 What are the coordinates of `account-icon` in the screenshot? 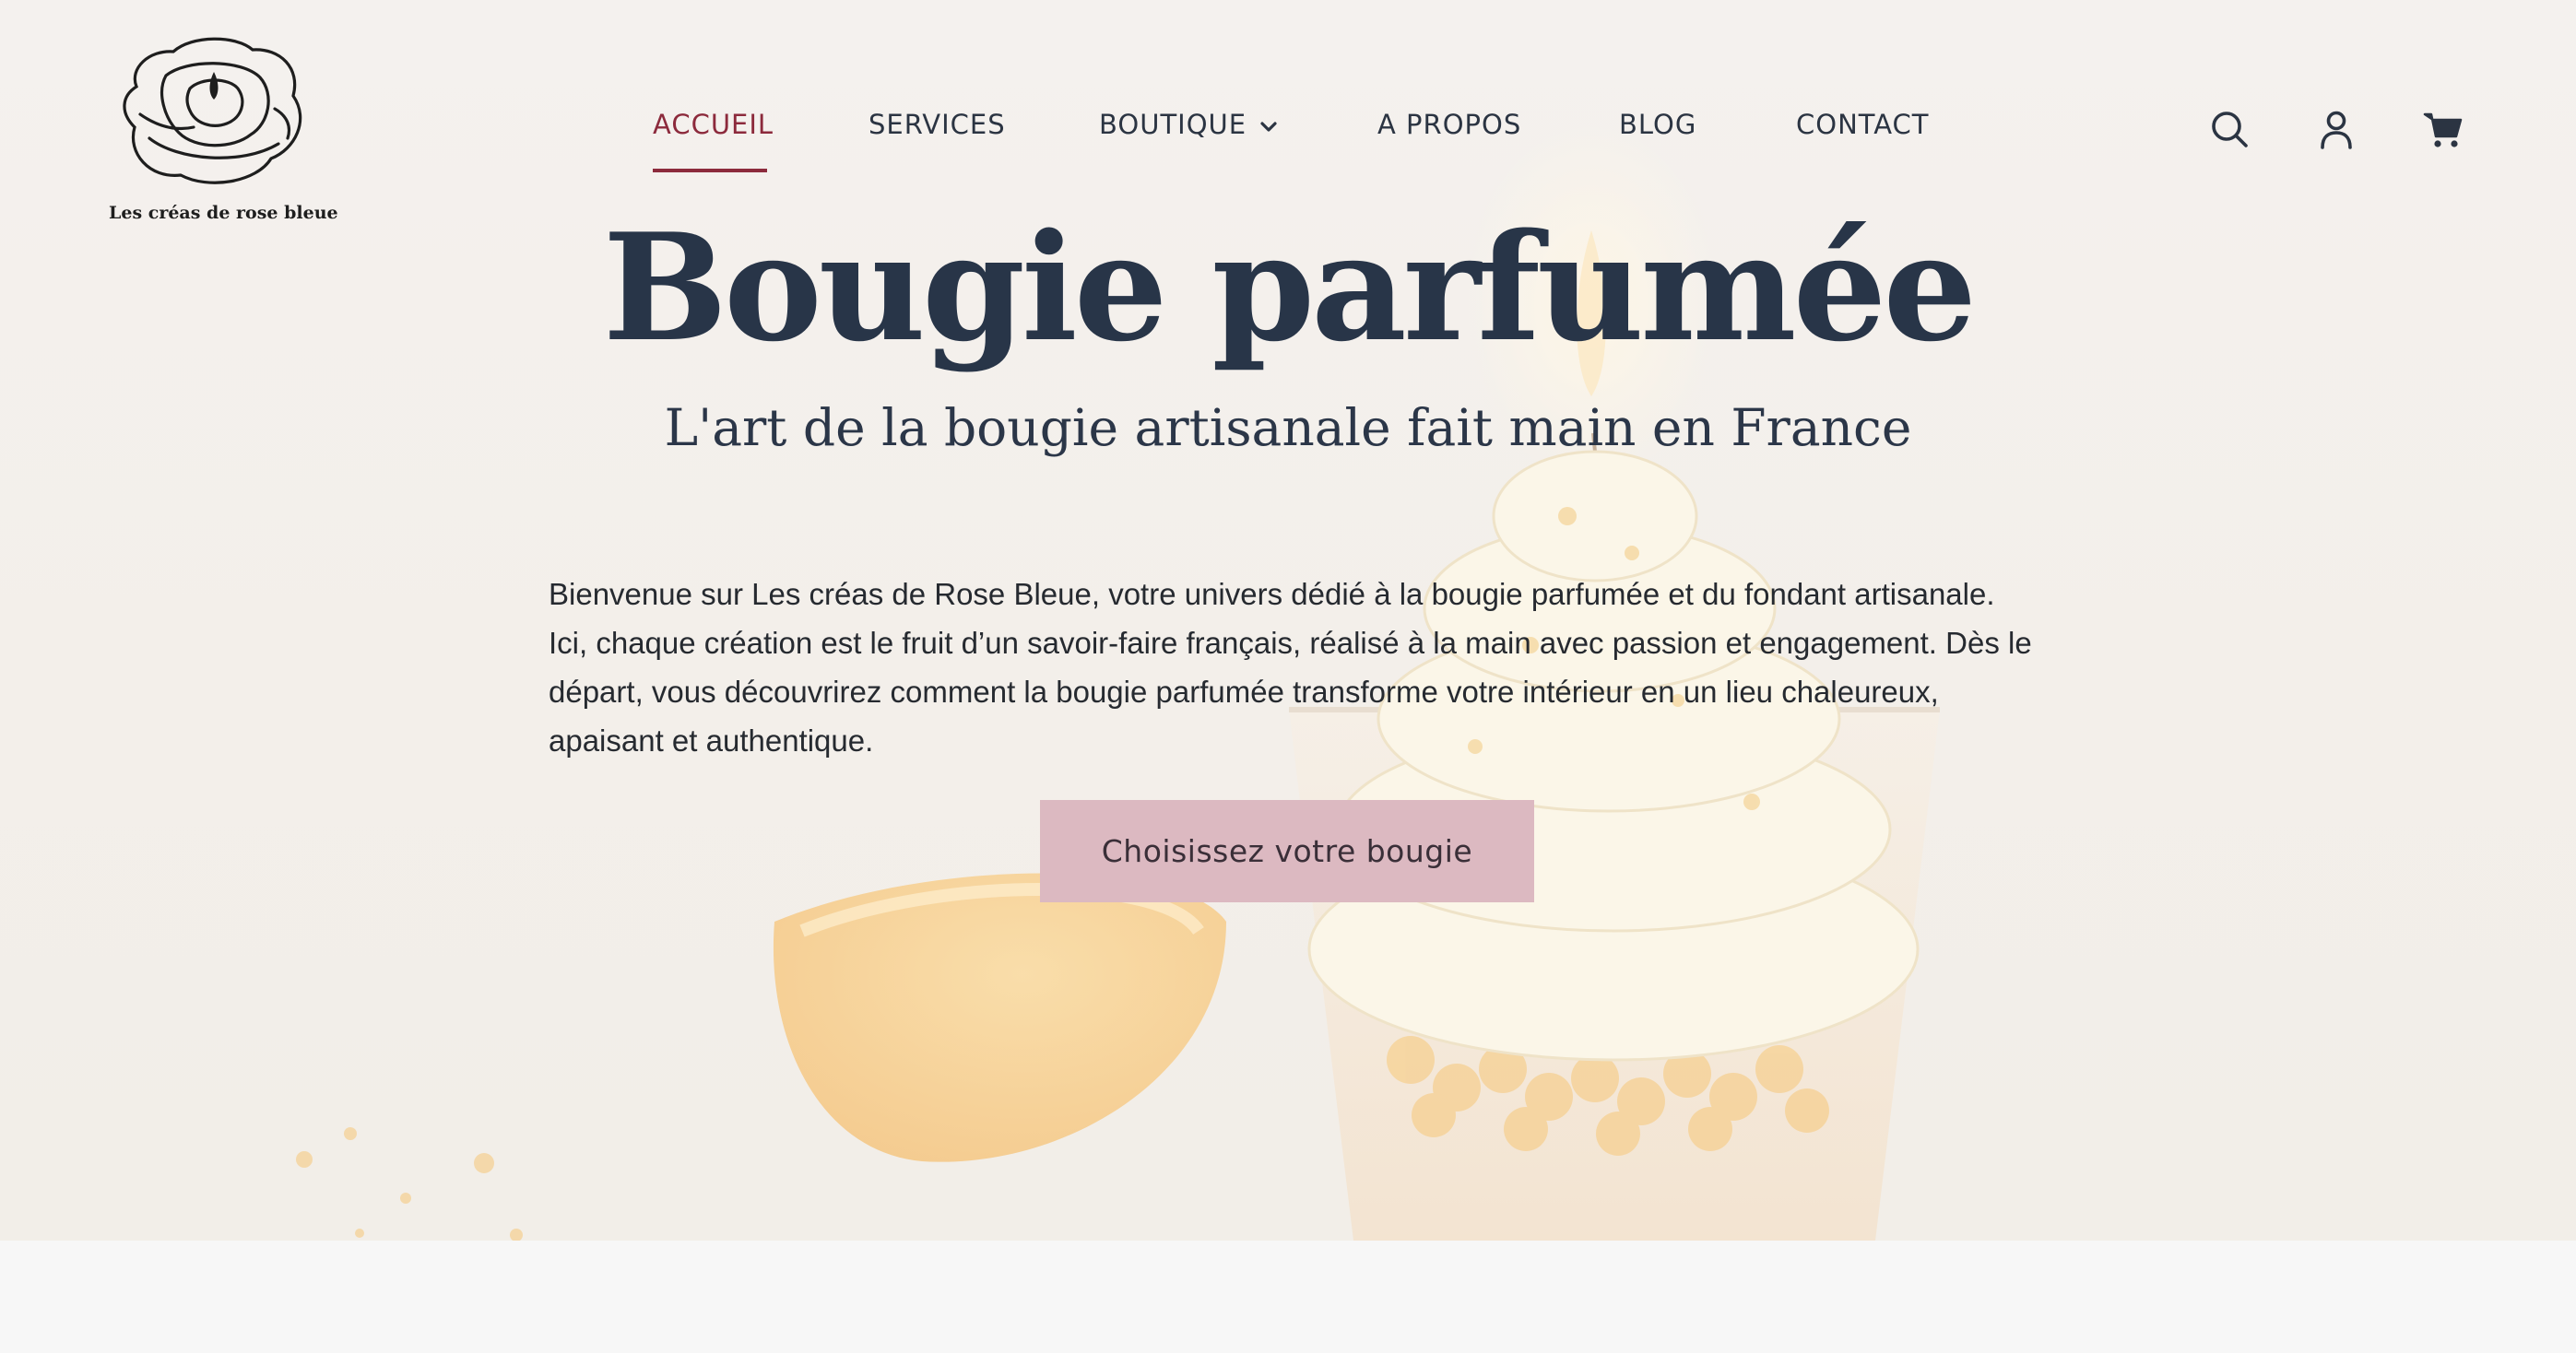 It's located at (2336, 129).